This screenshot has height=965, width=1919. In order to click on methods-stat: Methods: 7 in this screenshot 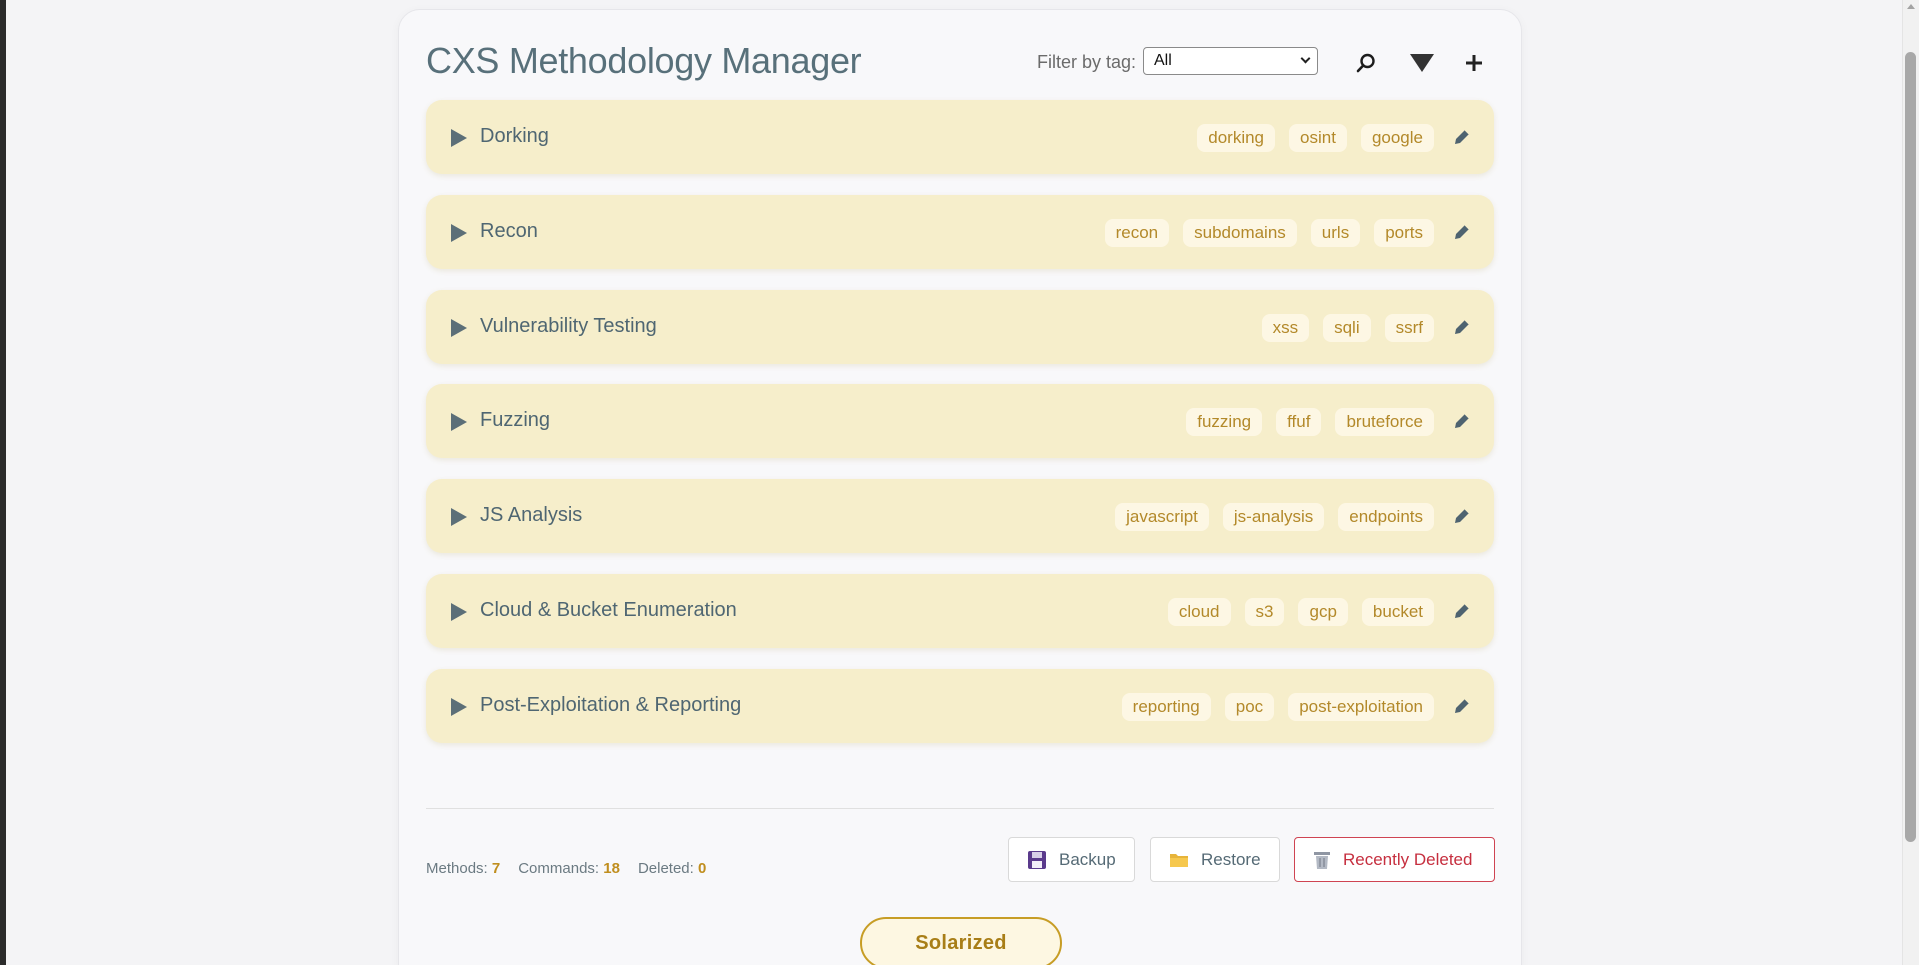, I will do `click(463, 868)`.